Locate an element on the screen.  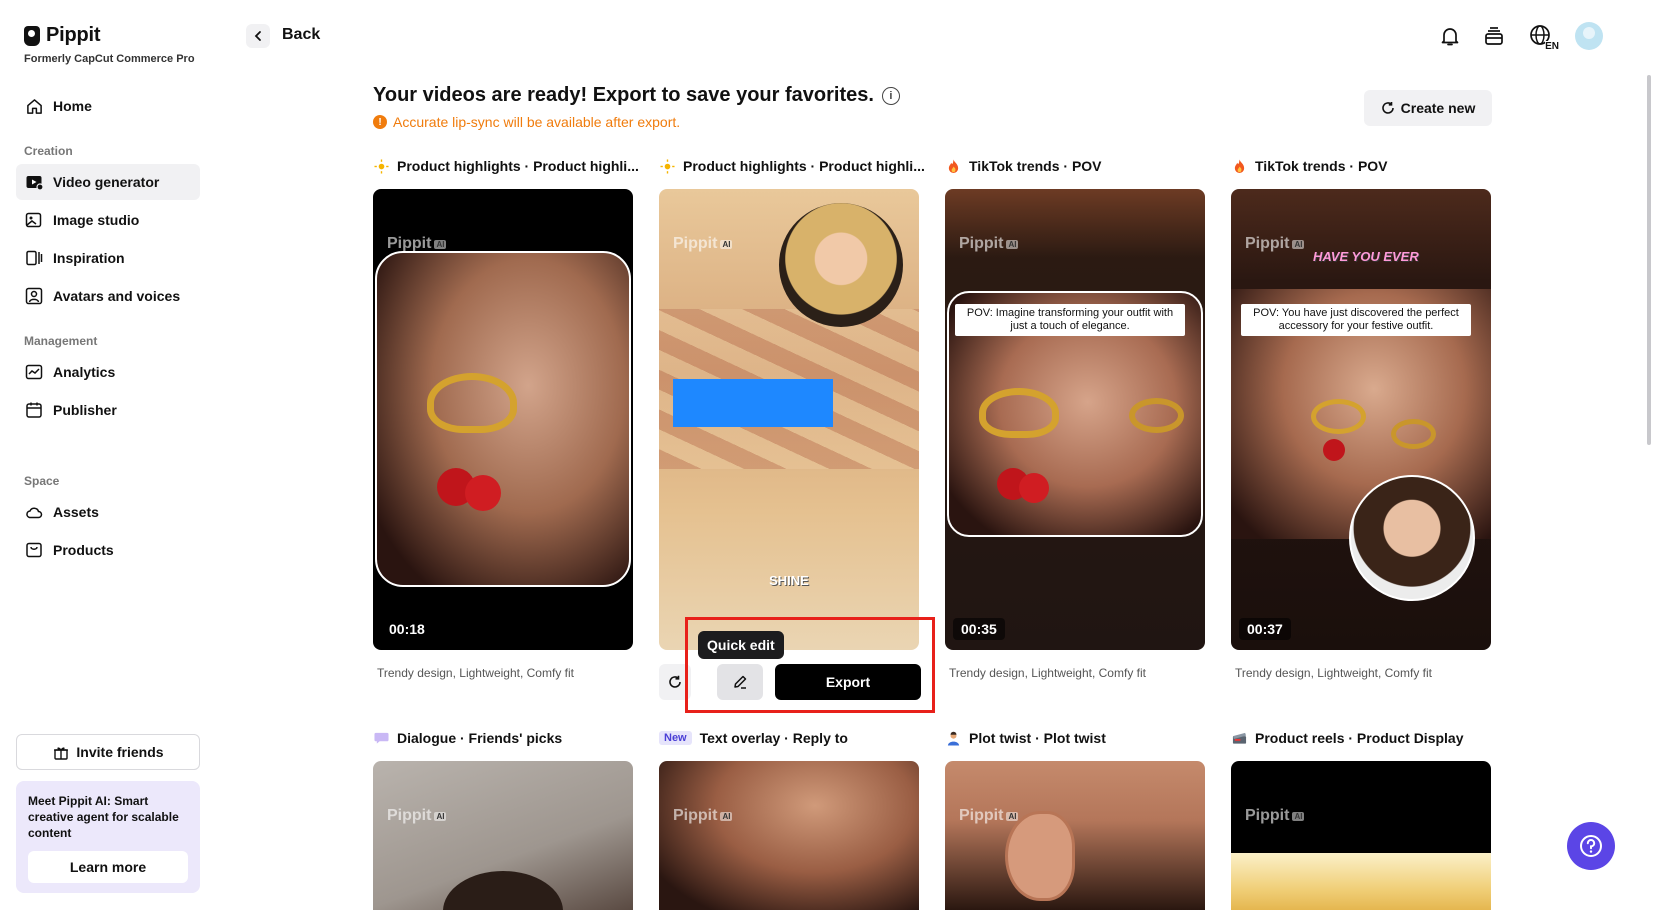
product-image is located at coordinates (503, 419).